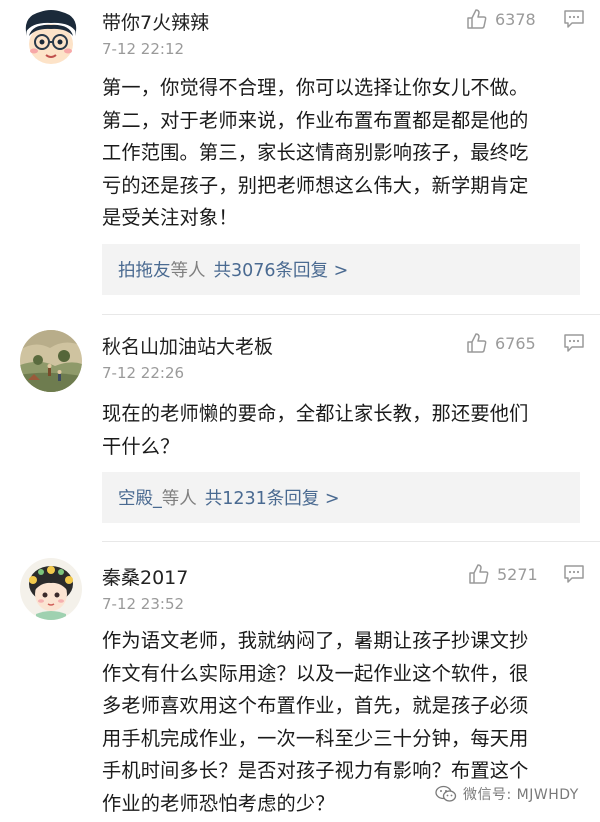  Describe the element at coordinates (281, 269) in the screenshot. I see `reply-count-link: 共3076条回复 >` at that location.